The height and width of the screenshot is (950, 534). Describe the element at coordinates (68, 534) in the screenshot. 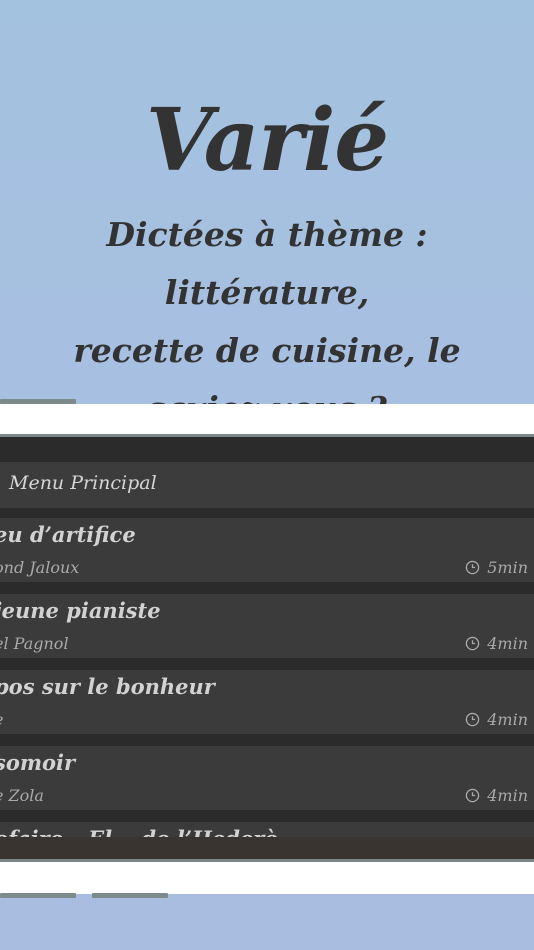

I see `dictation-title: eu d’artifice` at that location.